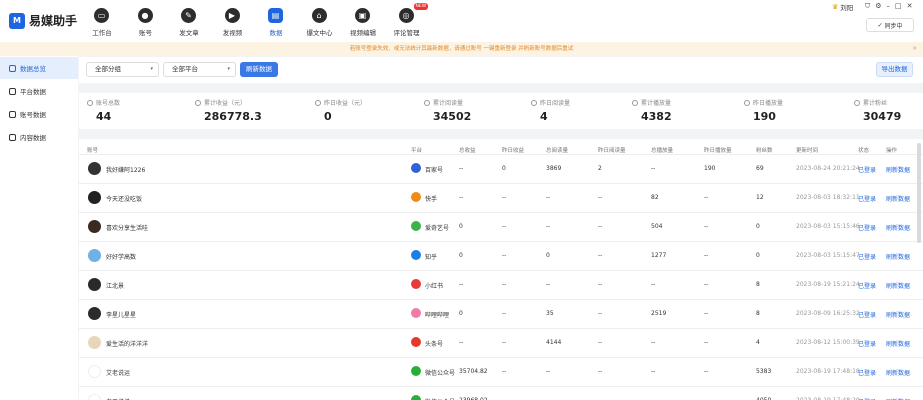 This screenshot has width=923, height=400. Describe the element at coordinates (659, 255) in the screenshot. I see `cell-total-play: 1277` at that location.